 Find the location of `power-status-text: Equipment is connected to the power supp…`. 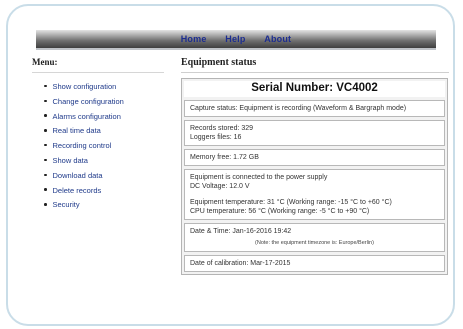

power-status-text: Equipment is connected to the power supp… is located at coordinates (259, 177).